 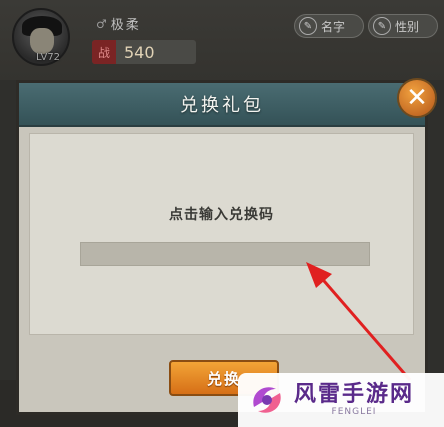 What do you see at coordinates (354, 394) in the screenshot?
I see `watermark-title: 风雷手游网` at bounding box center [354, 394].